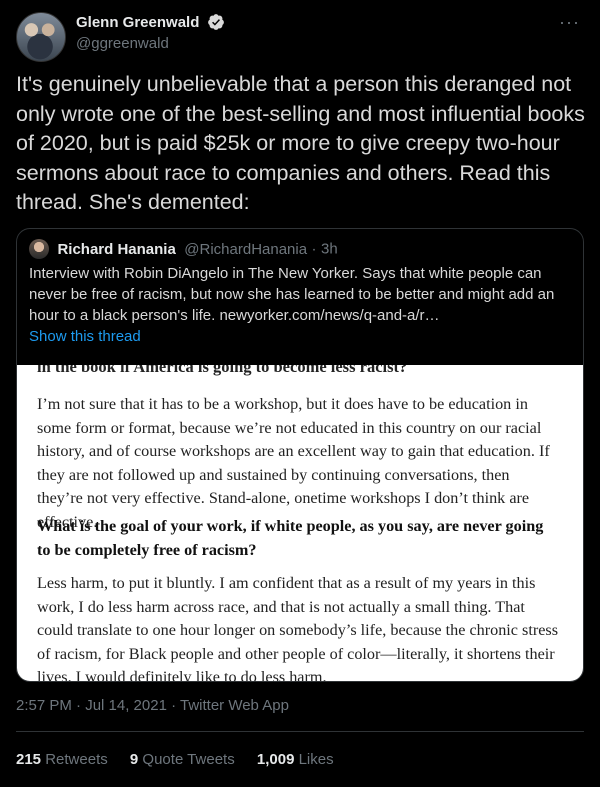  I want to click on author-avatar, so click(41, 37).